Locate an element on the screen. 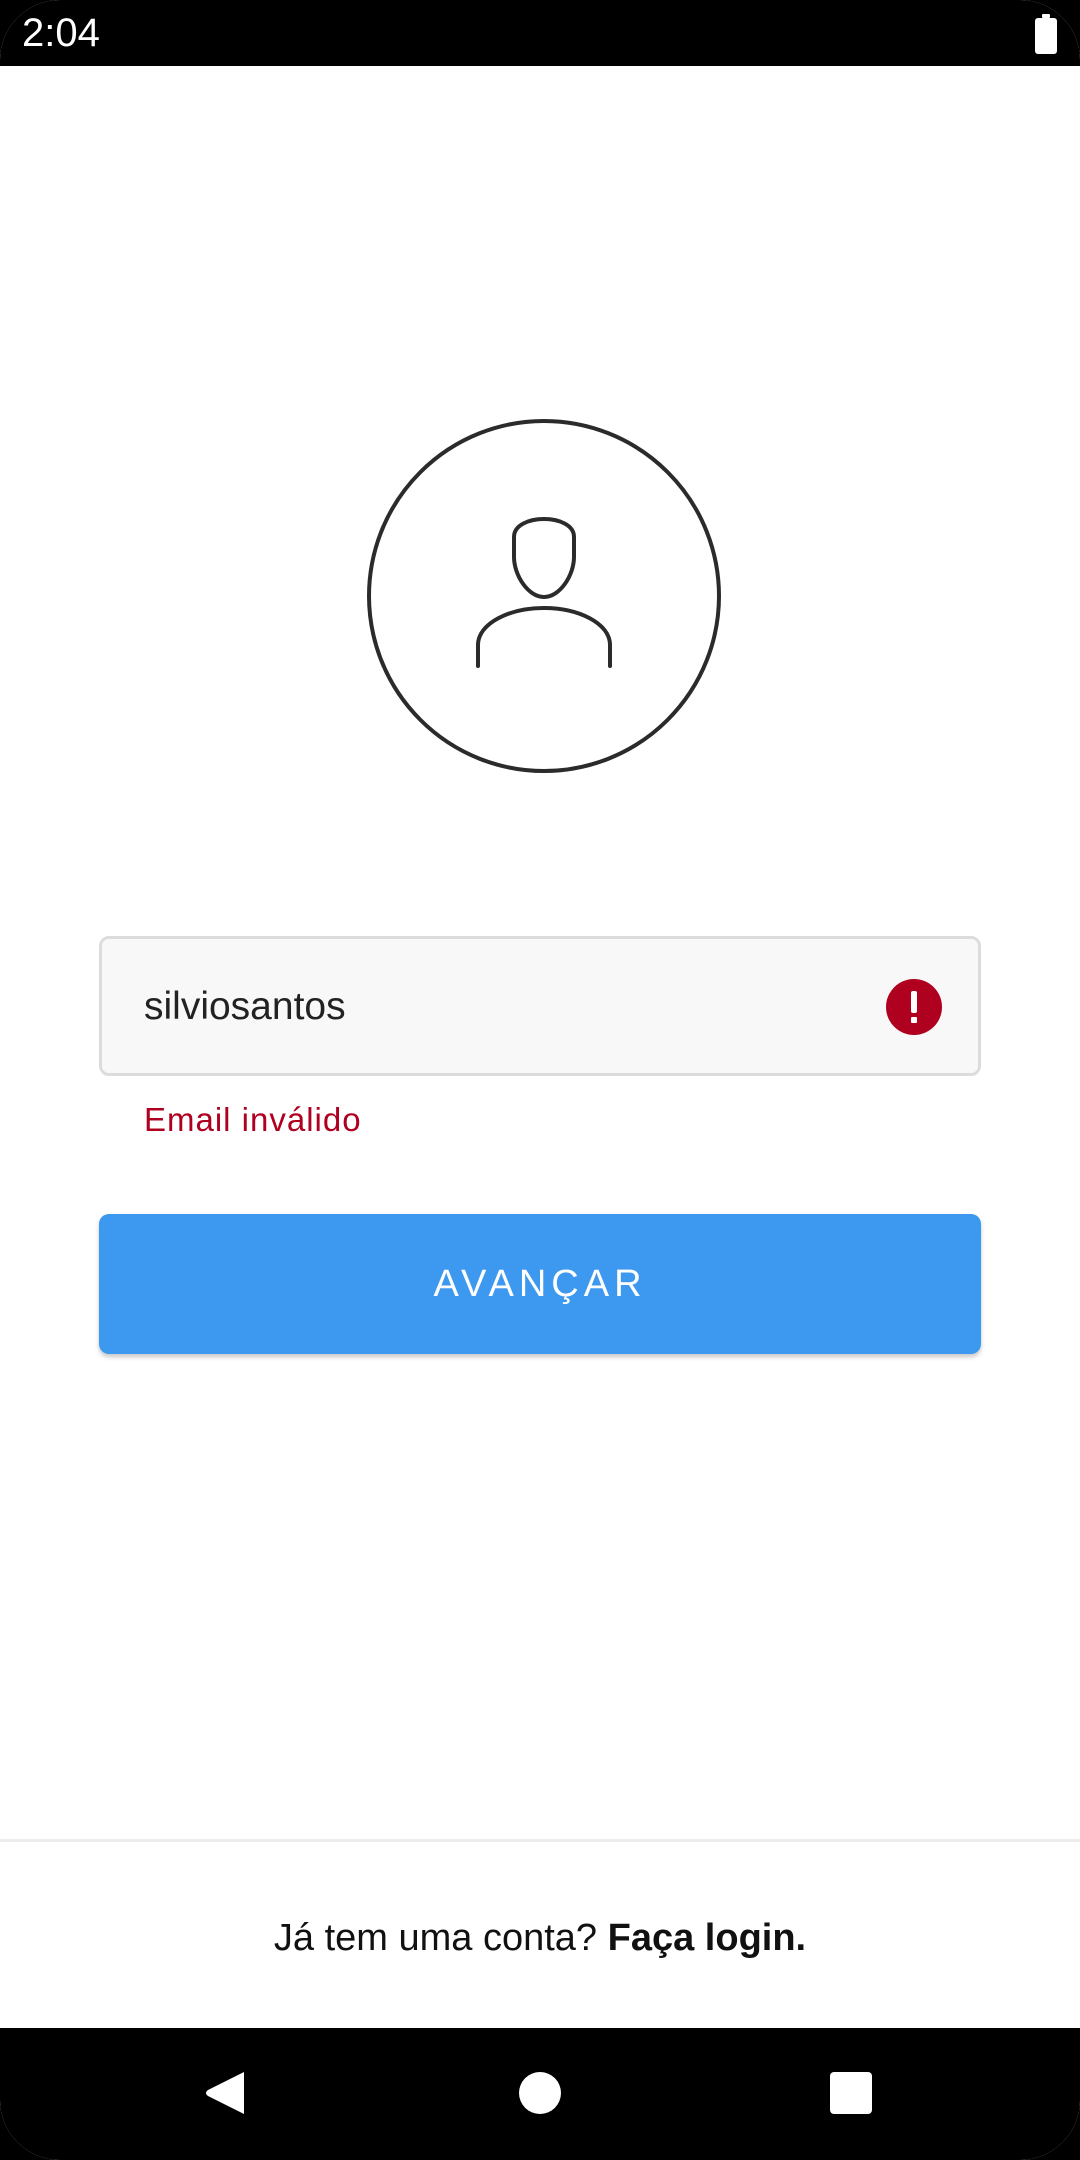 The height and width of the screenshot is (2160, 1080). recents-square-icon is located at coordinates (851, 2093).